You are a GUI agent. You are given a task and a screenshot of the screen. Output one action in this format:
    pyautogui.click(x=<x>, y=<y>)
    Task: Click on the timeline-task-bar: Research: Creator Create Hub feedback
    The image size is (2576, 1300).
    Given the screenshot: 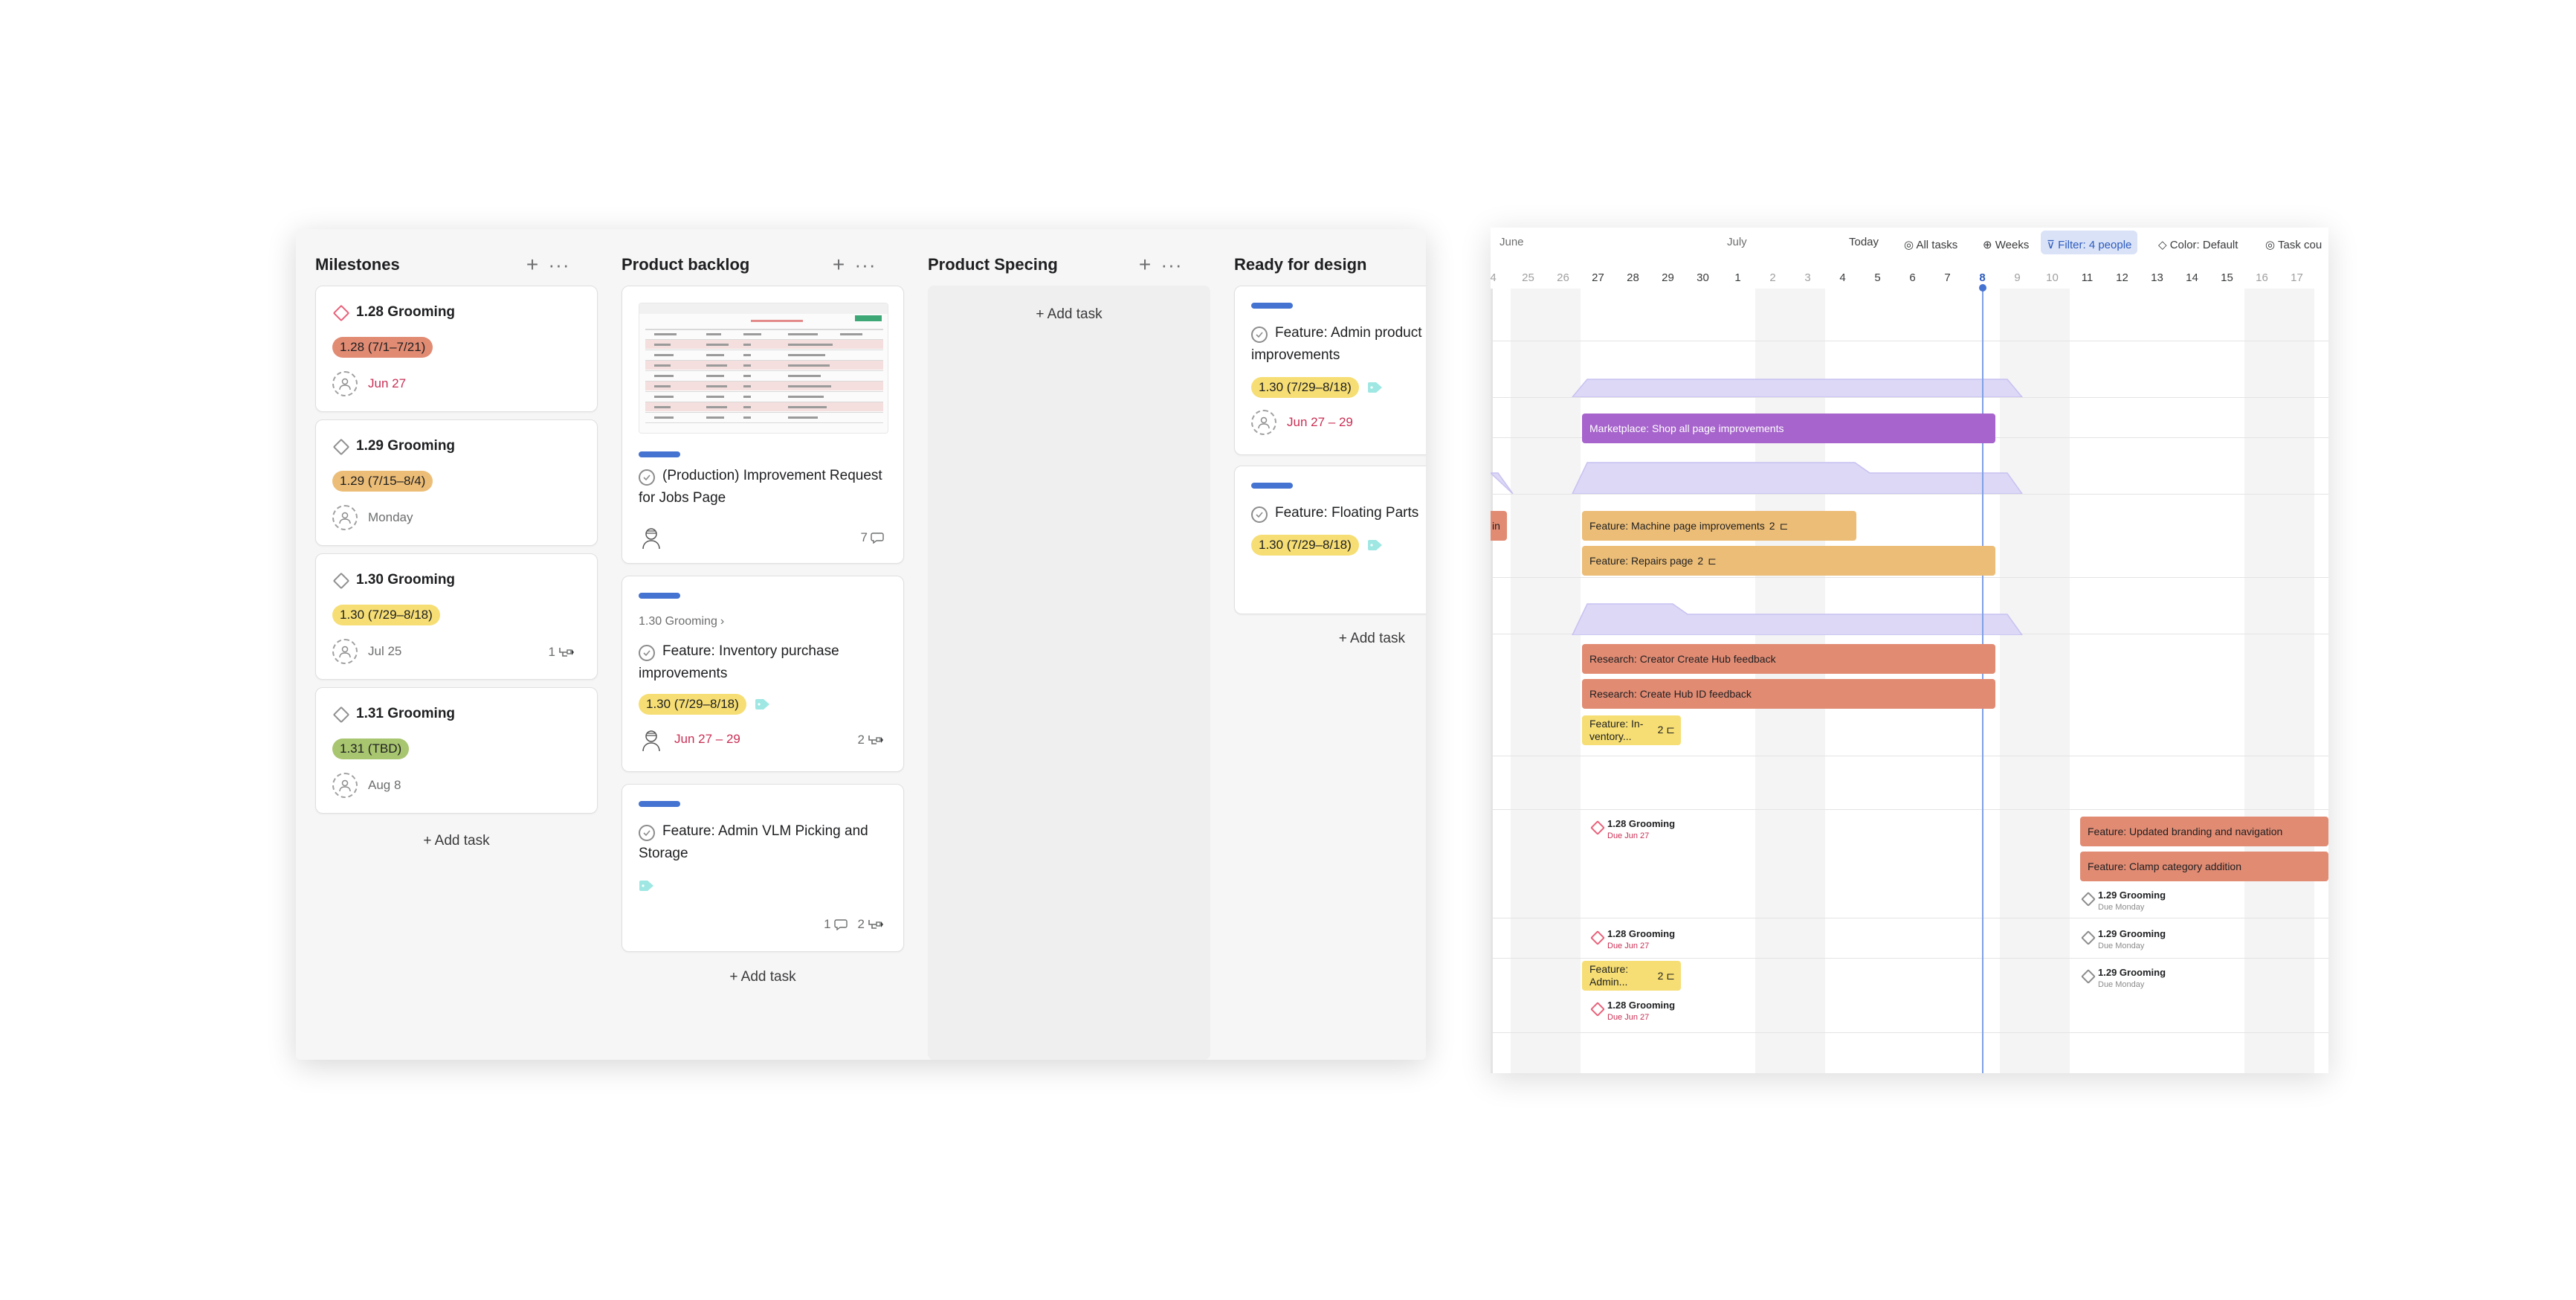 What is the action you would take?
    pyautogui.click(x=1788, y=659)
    